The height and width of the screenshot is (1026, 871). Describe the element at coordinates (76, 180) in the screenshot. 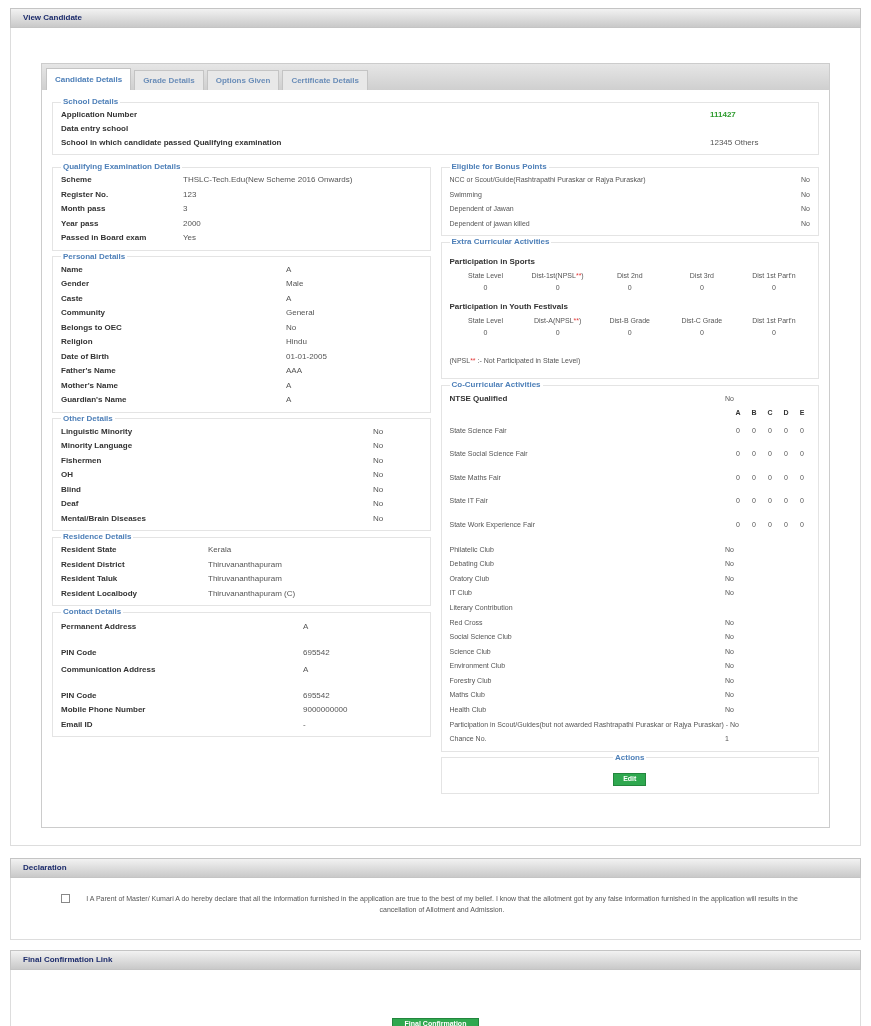

I see `field-label: Scheme` at that location.